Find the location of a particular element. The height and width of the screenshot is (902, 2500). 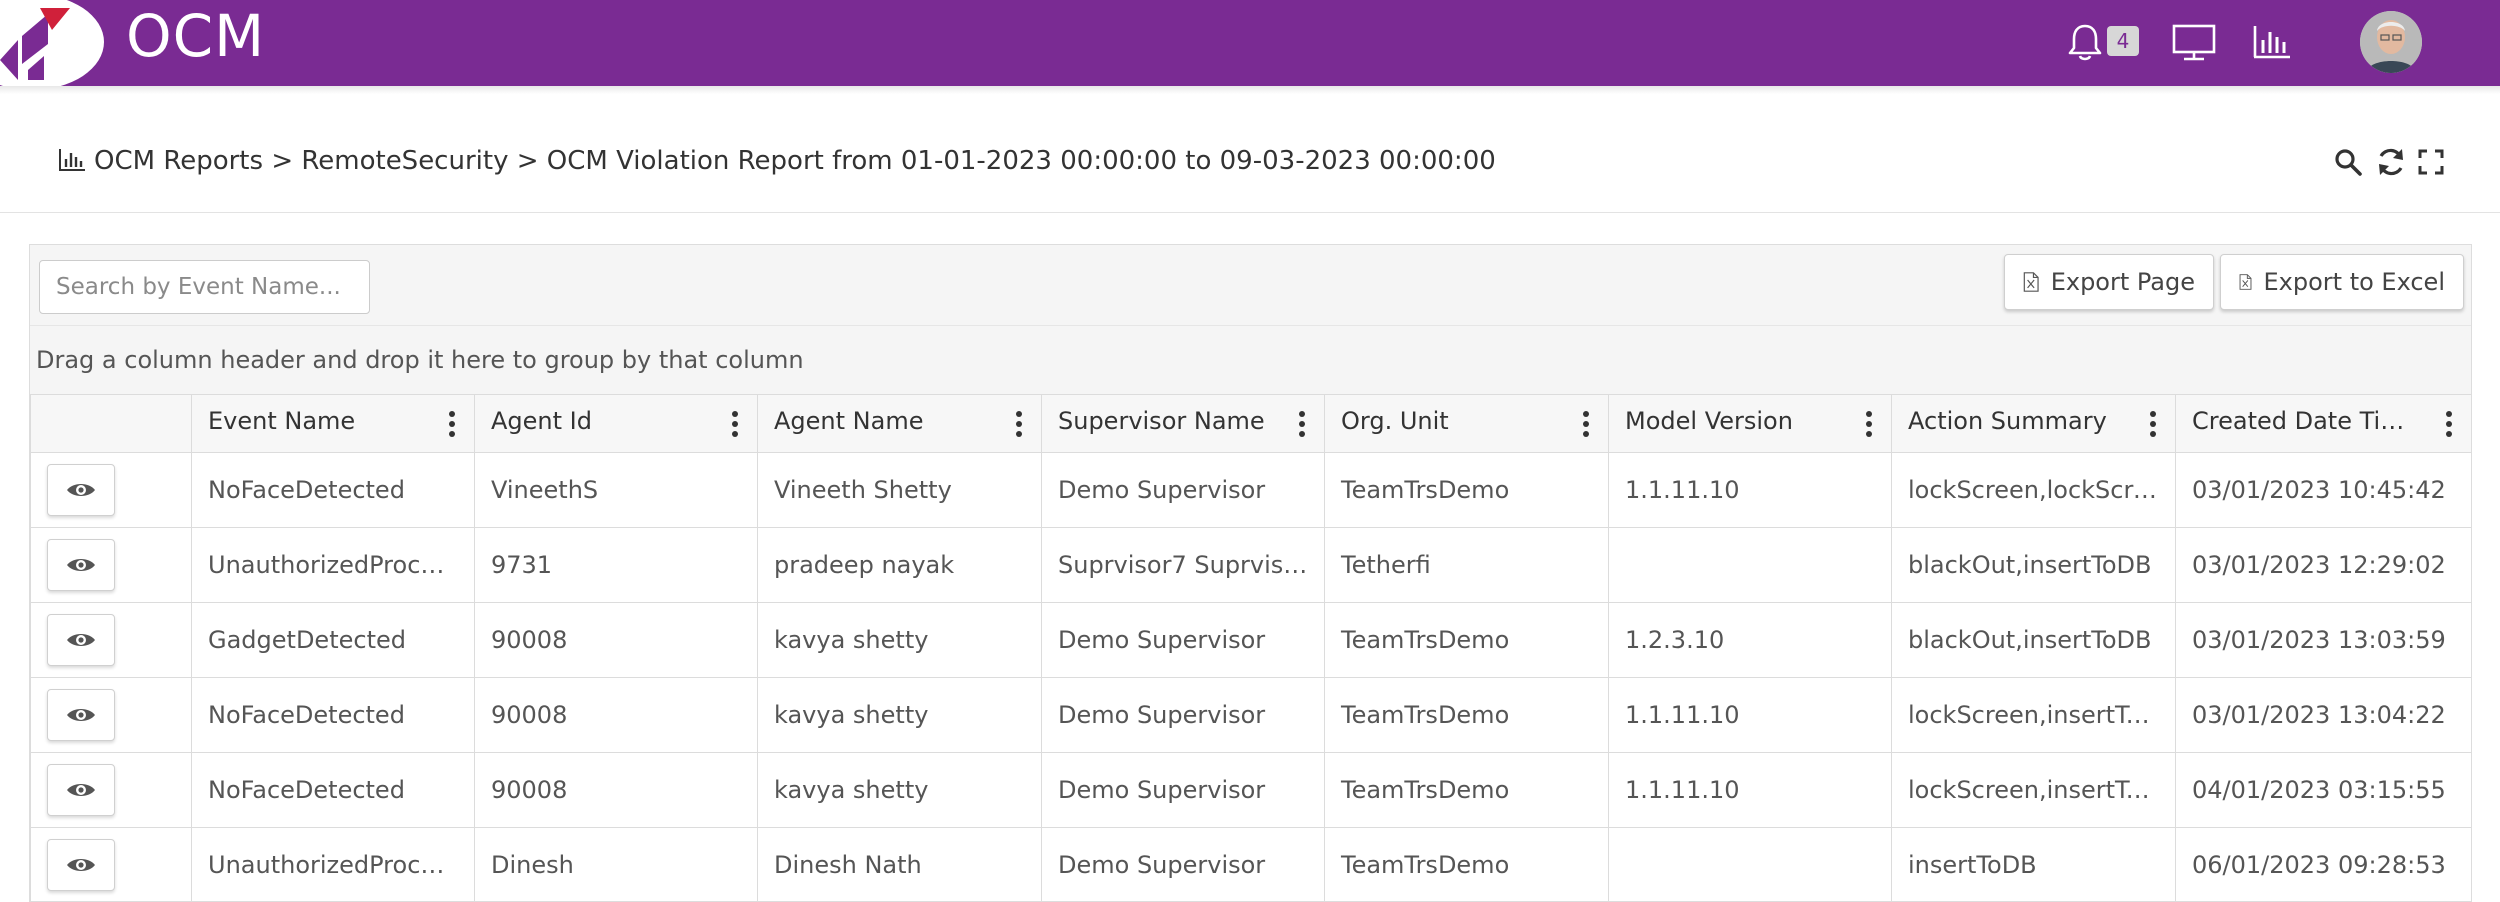

header-shadow is located at coordinates (1250, 90).